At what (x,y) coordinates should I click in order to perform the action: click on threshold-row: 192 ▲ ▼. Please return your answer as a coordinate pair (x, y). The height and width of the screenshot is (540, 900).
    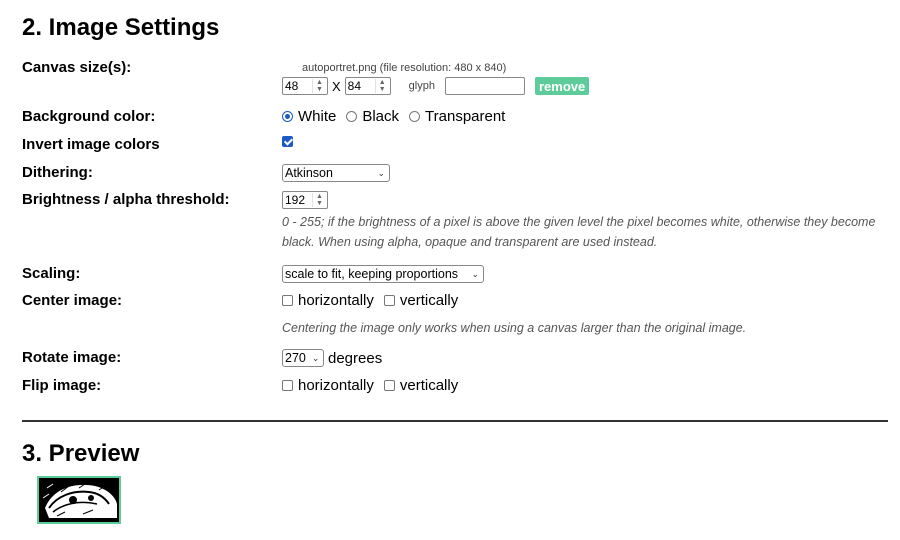
    Looking at the image, I should click on (305, 200).